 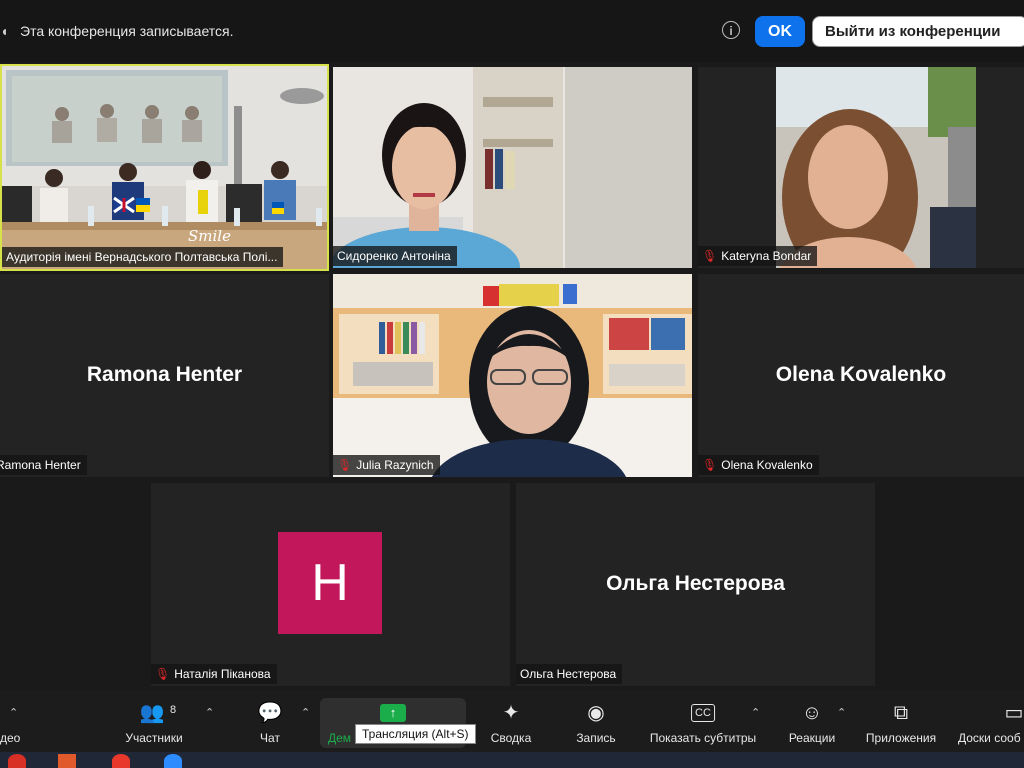 I want to click on avatar-letter: H, so click(x=330, y=583).